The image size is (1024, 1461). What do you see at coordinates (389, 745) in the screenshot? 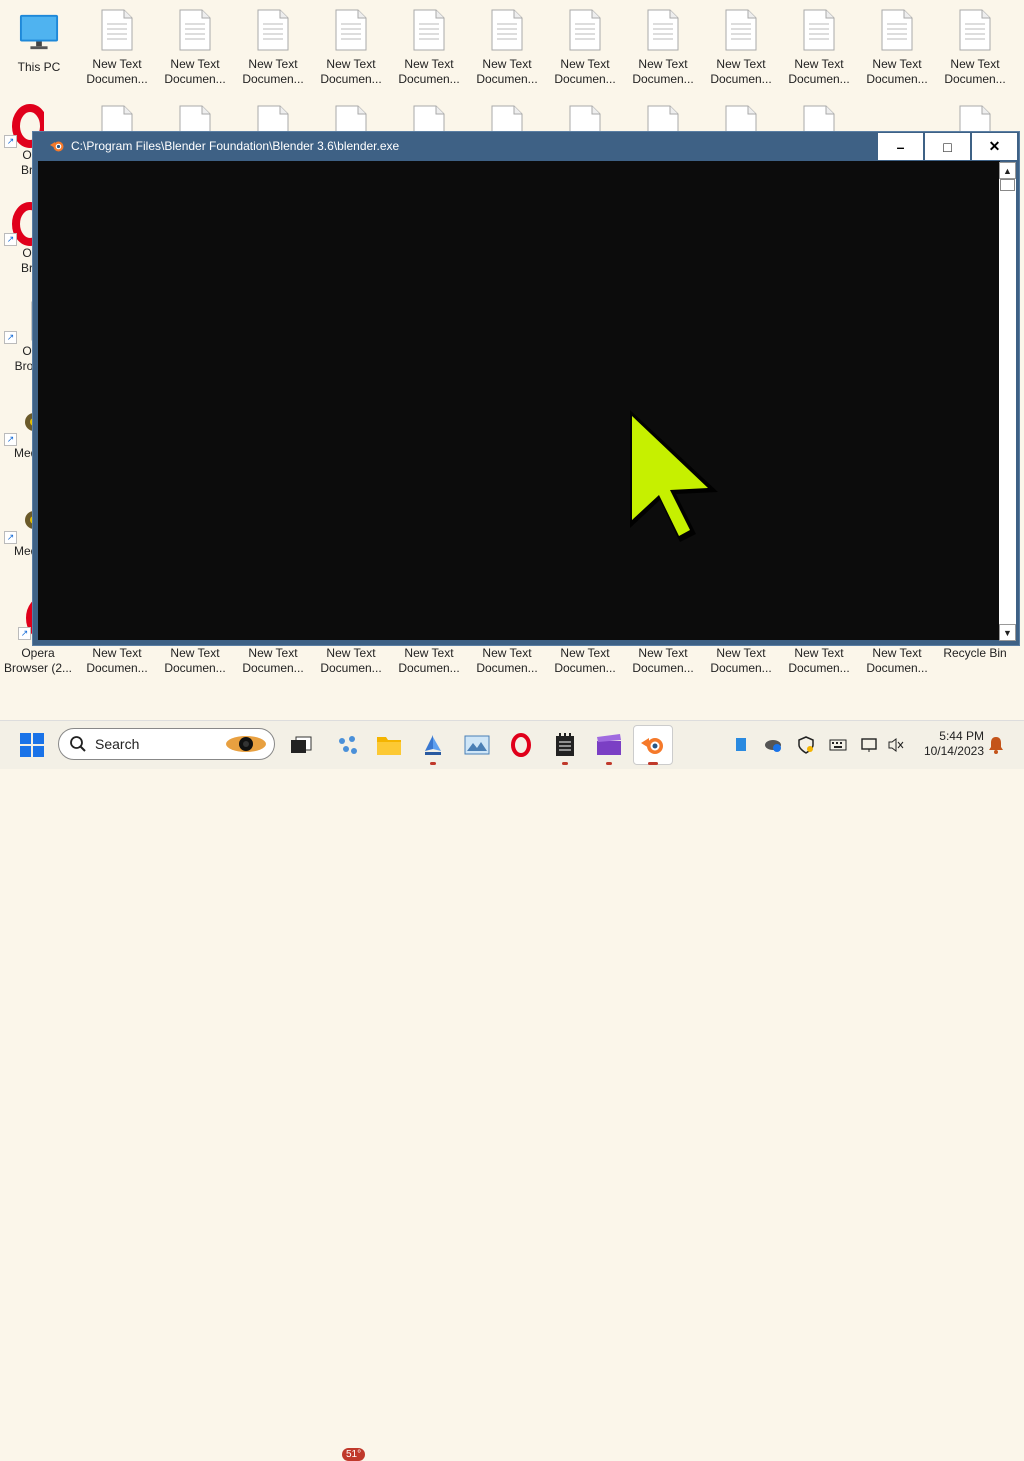
I see `file-explorer-icon` at bounding box center [389, 745].